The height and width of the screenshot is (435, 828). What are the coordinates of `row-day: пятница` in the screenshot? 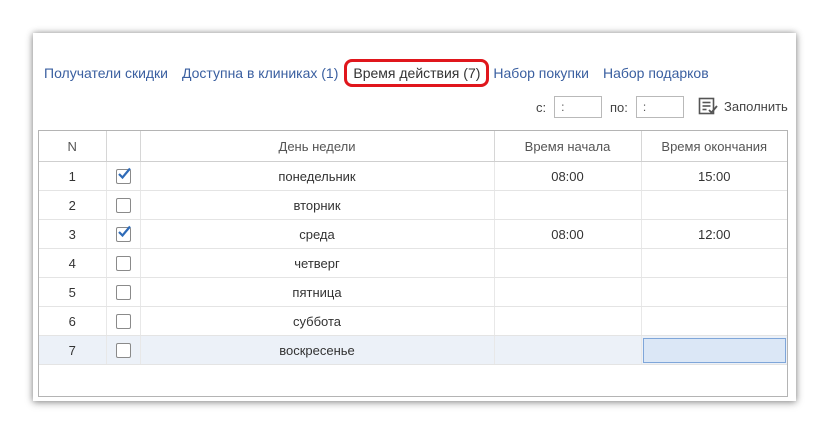 It's located at (317, 292).